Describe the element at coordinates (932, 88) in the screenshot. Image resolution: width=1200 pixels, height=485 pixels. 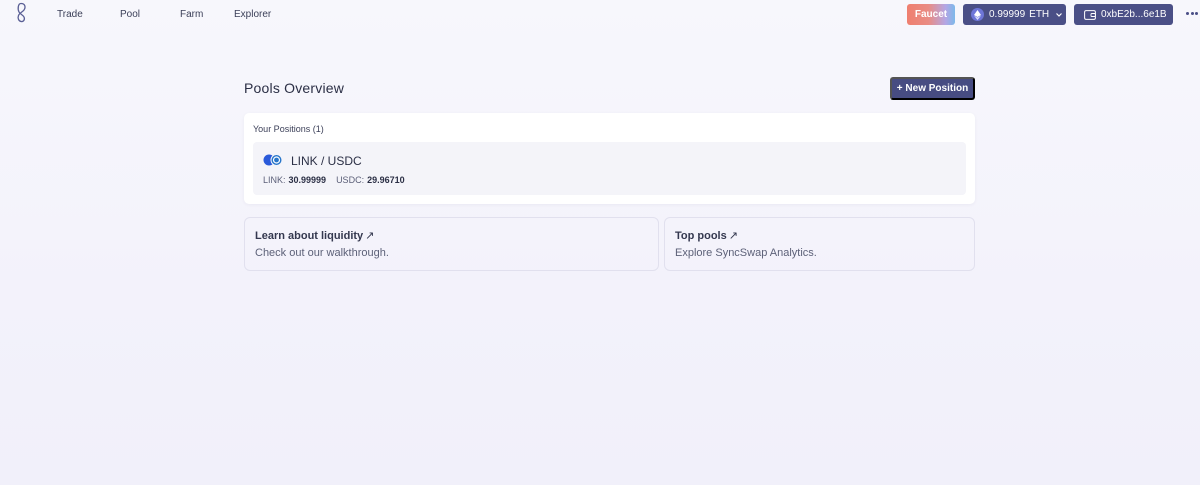
I see `new-position-button: + New Position` at that location.